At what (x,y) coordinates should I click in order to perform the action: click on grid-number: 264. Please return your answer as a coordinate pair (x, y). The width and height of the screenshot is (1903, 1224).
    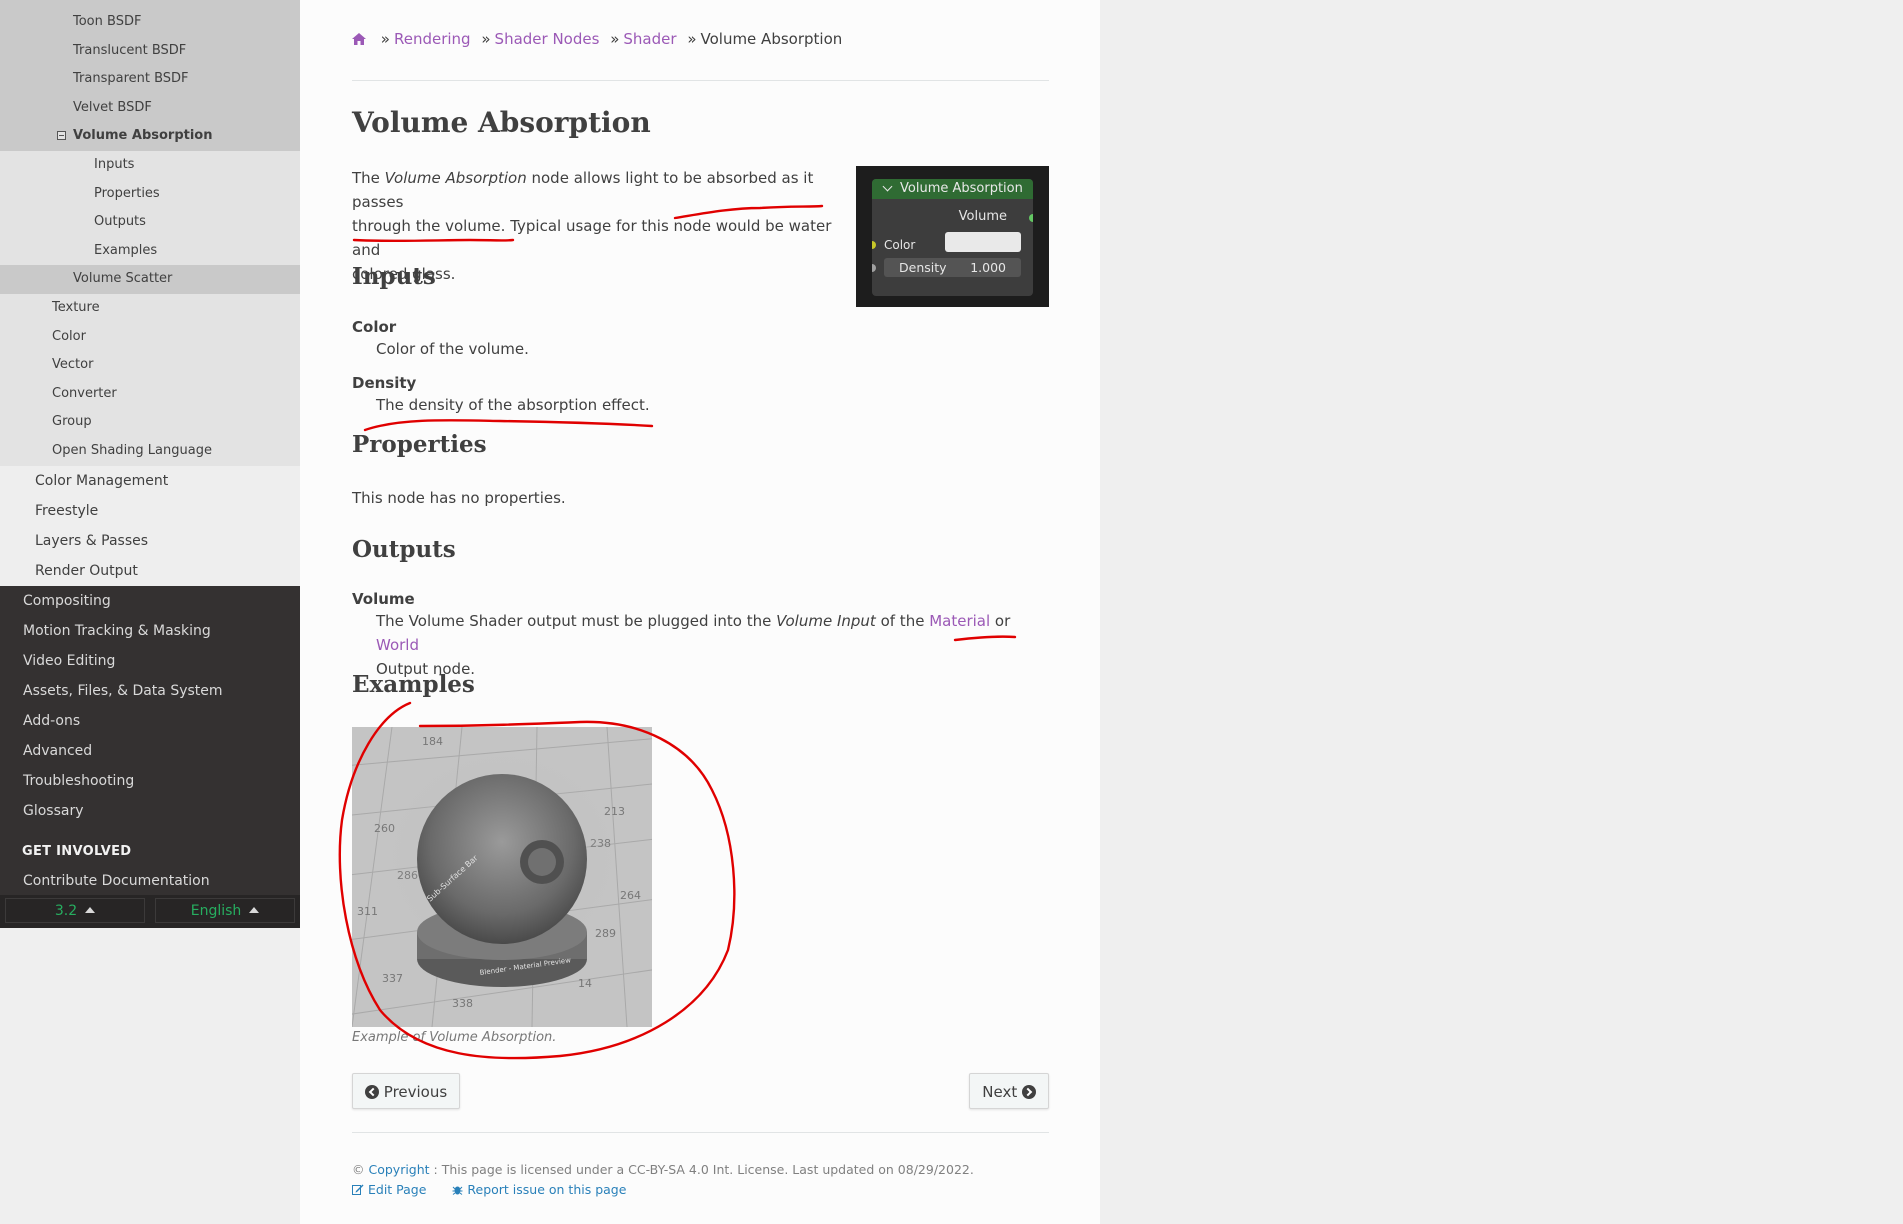
    Looking at the image, I should click on (630, 895).